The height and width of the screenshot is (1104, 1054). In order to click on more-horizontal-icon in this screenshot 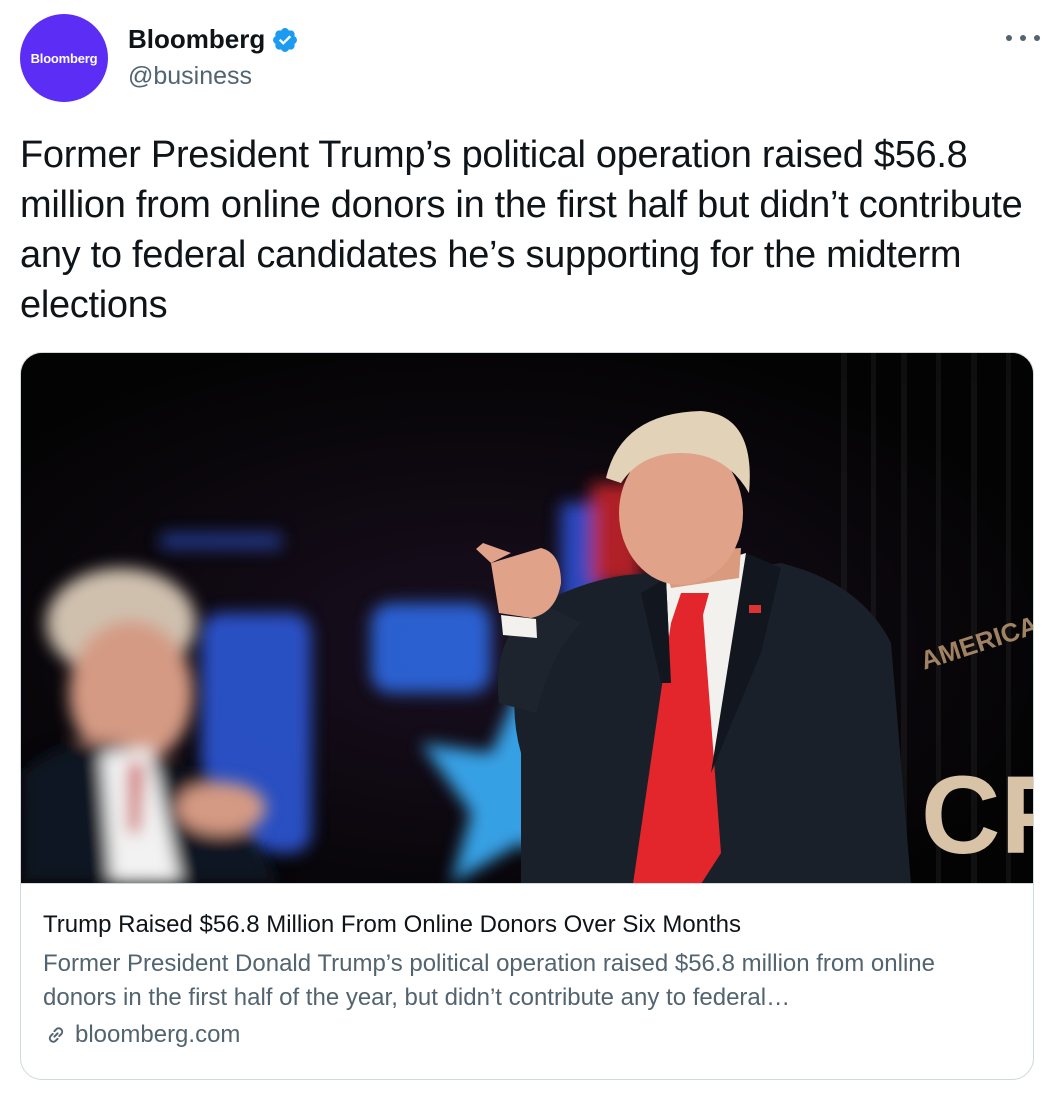, I will do `click(1023, 38)`.